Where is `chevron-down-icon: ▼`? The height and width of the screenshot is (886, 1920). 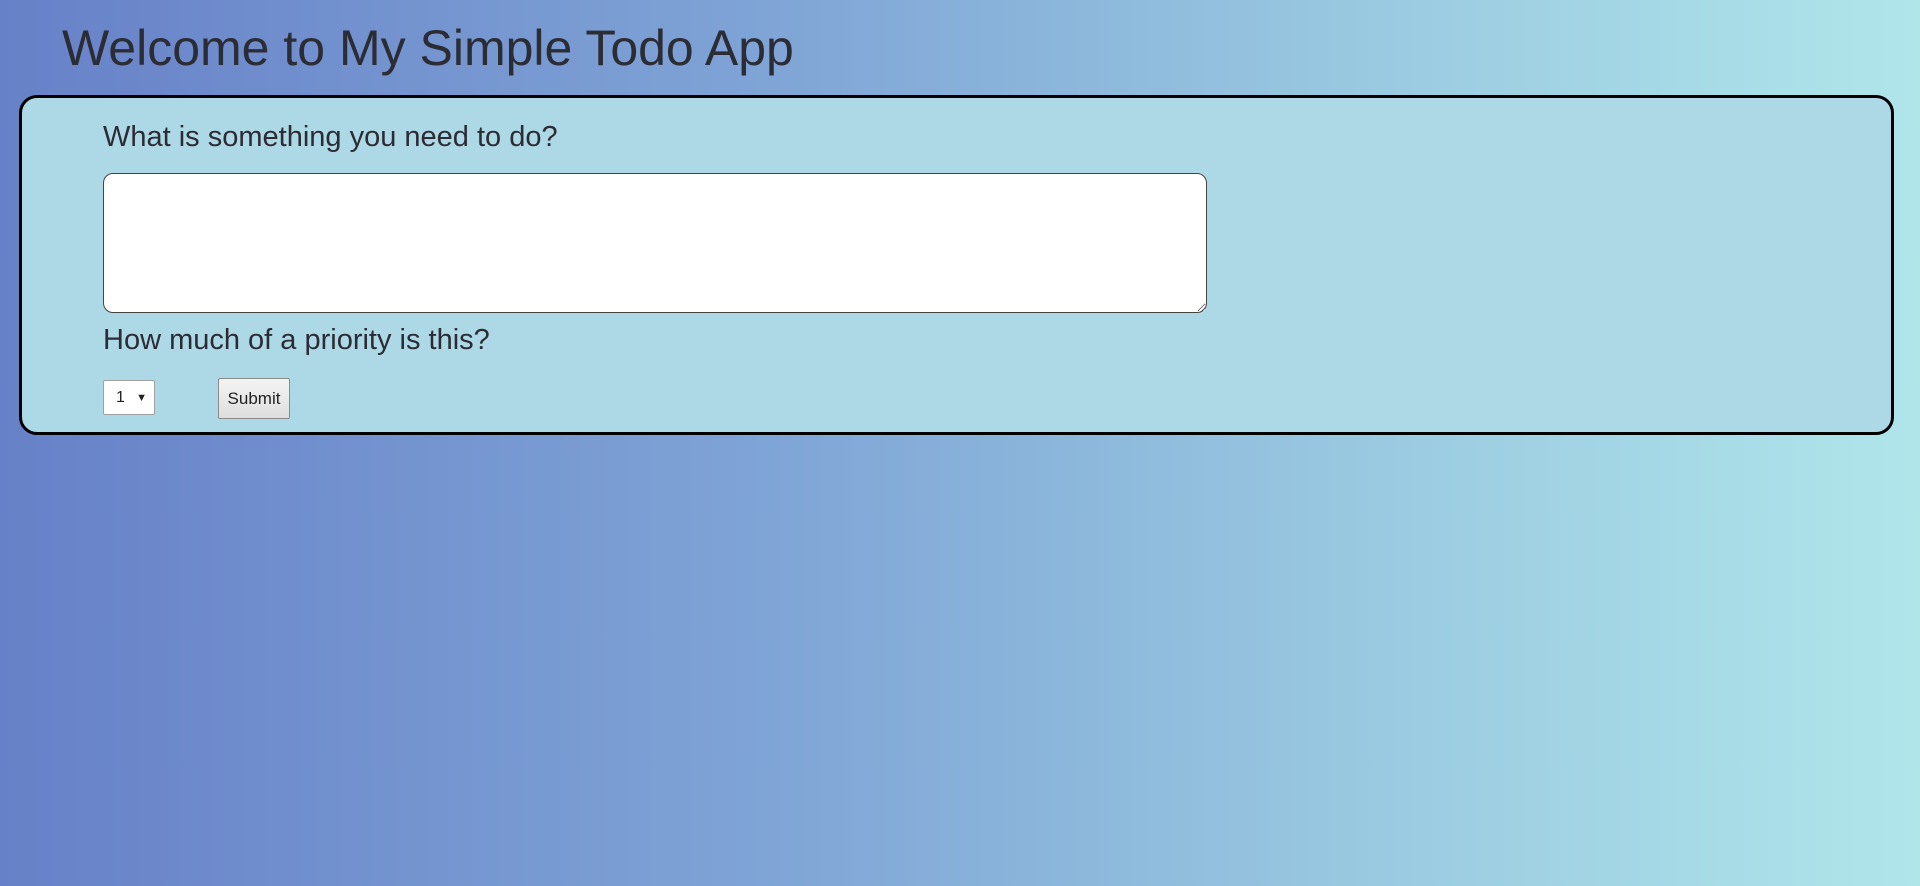 chevron-down-icon: ▼ is located at coordinates (141, 398).